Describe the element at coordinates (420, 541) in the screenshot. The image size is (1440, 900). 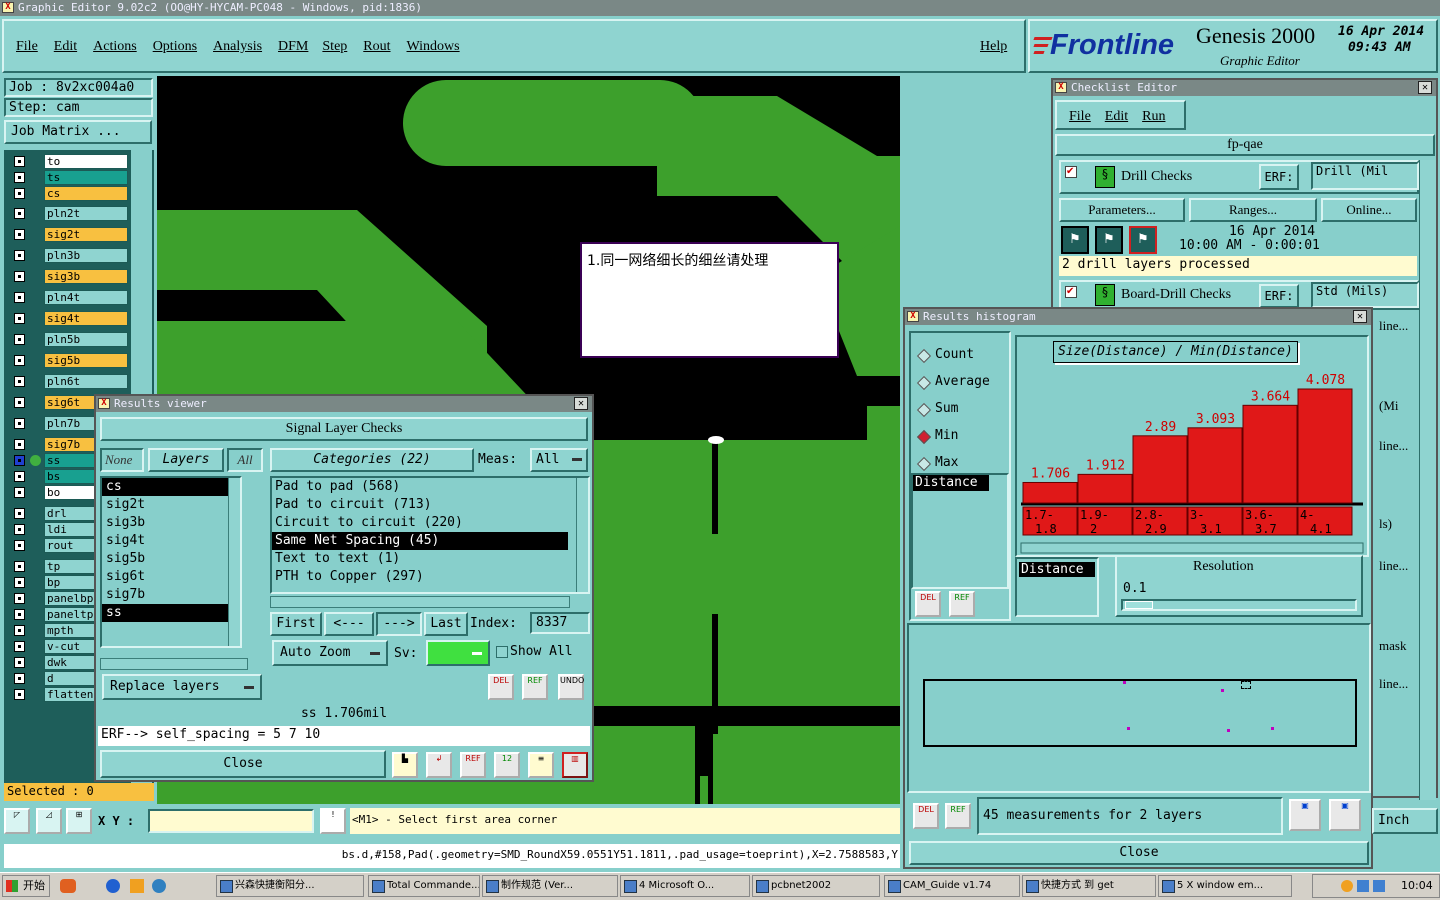
I see `category-item: Same Net Spacing (45)` at that location.